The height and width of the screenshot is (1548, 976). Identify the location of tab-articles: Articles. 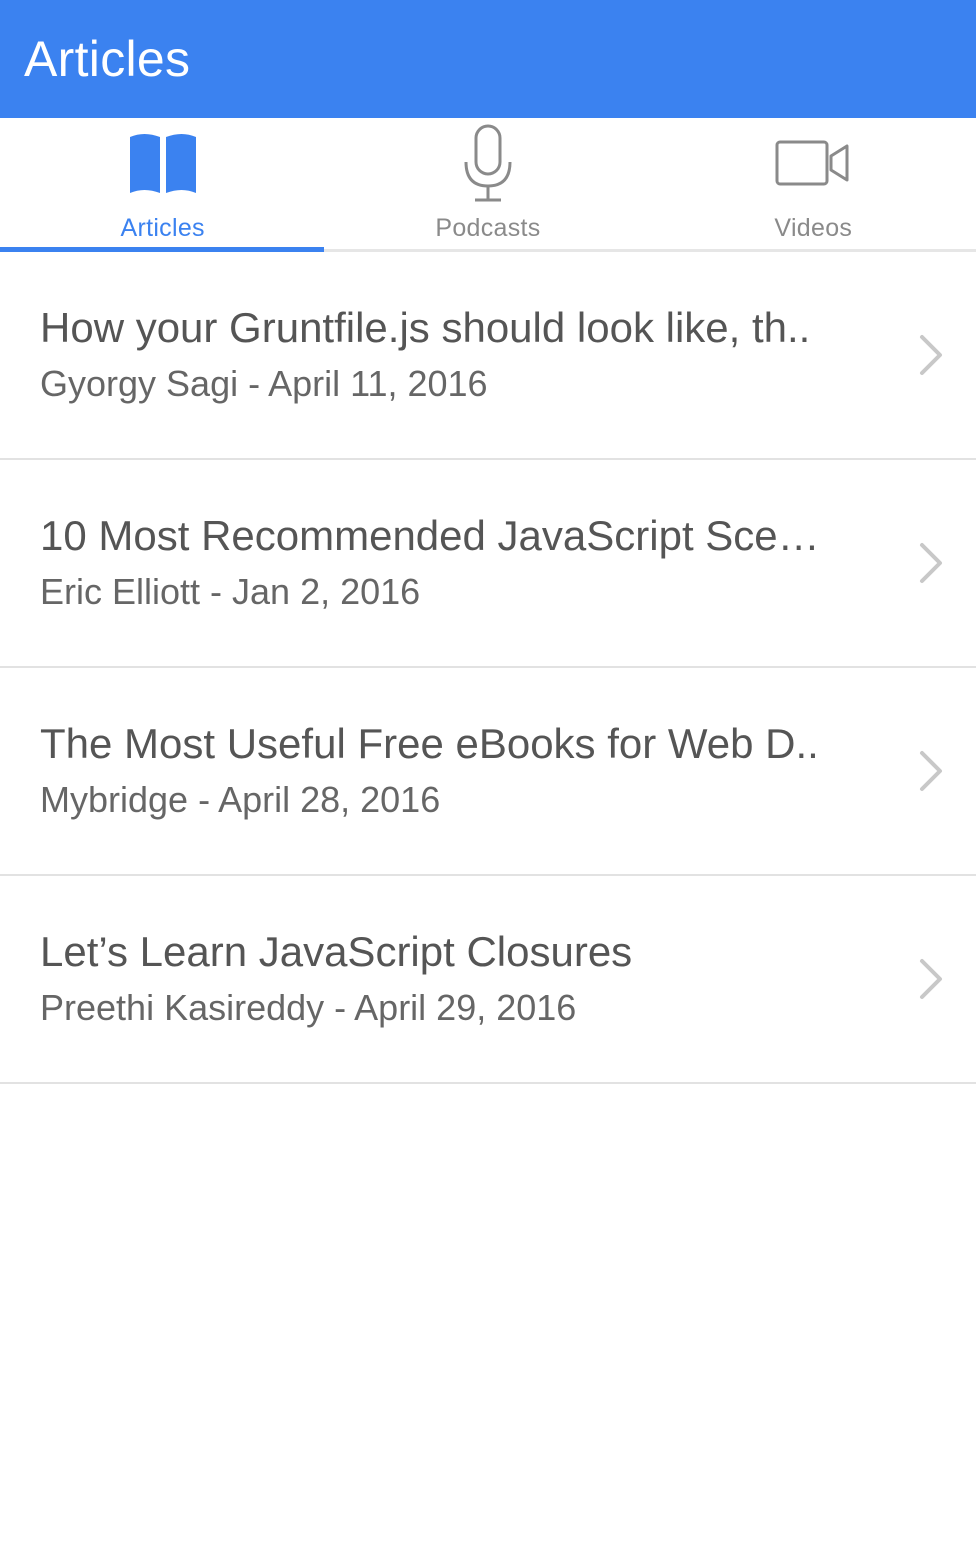
(162, 183).